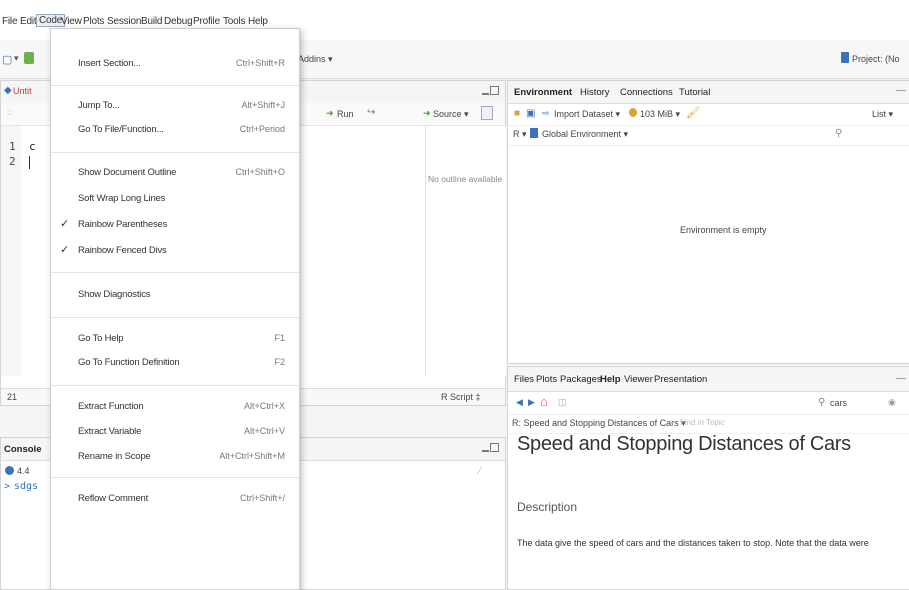  Describe the element at coordinates (175, 499) in the screenshot. I see `menu-item-reflow-comment: Reflow Comment Ctrl+Shift+/` at that location.